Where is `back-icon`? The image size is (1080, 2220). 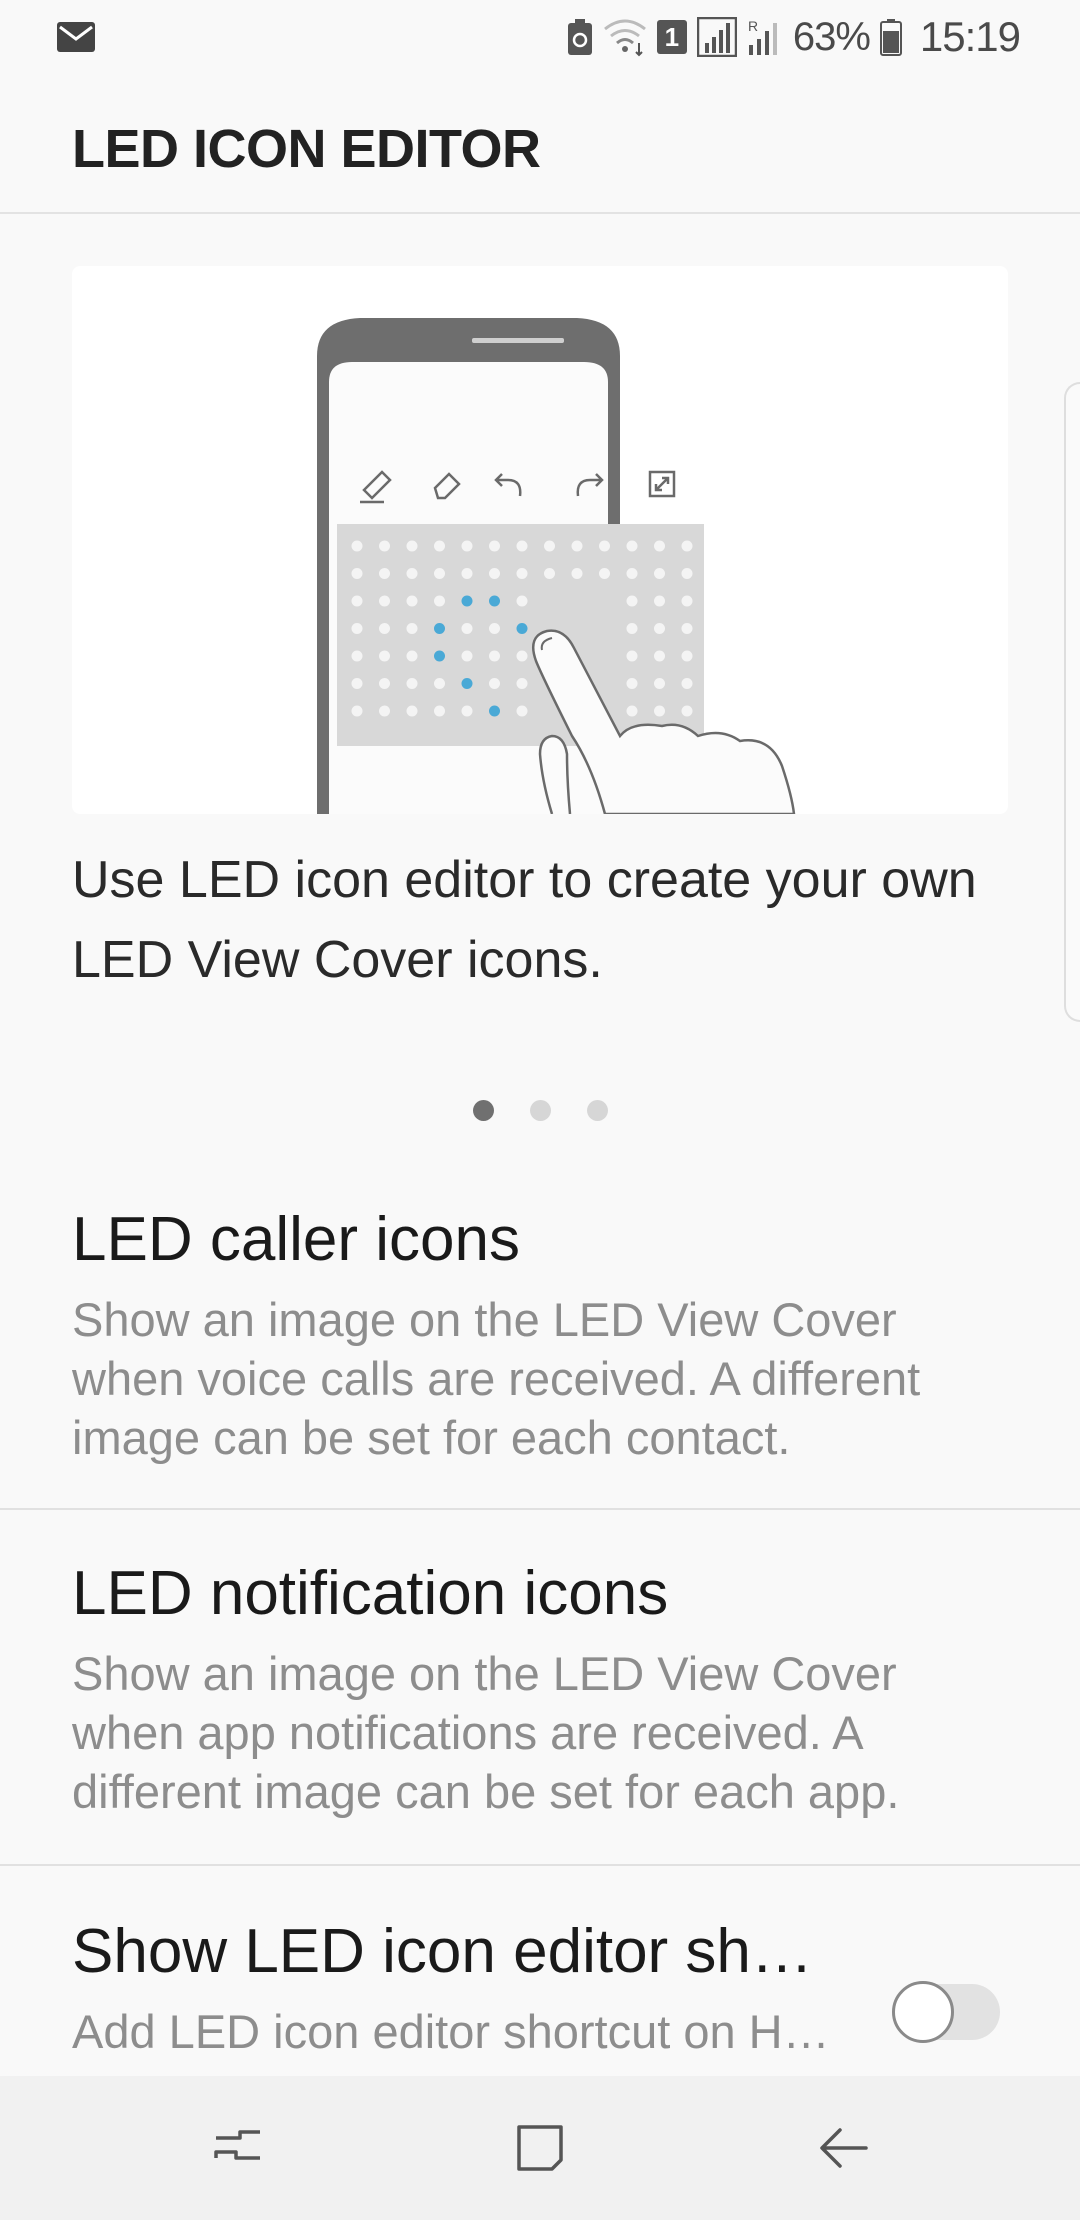 back-icon is located at coordinates (844, 2148).